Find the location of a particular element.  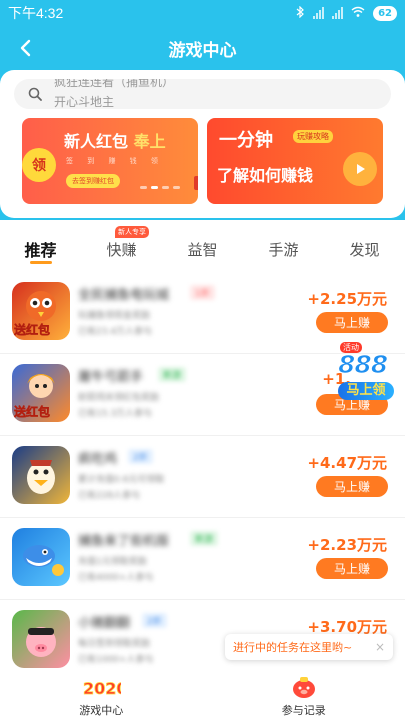

tab-puzzle: 益智 is located at coordinates (202, 249).